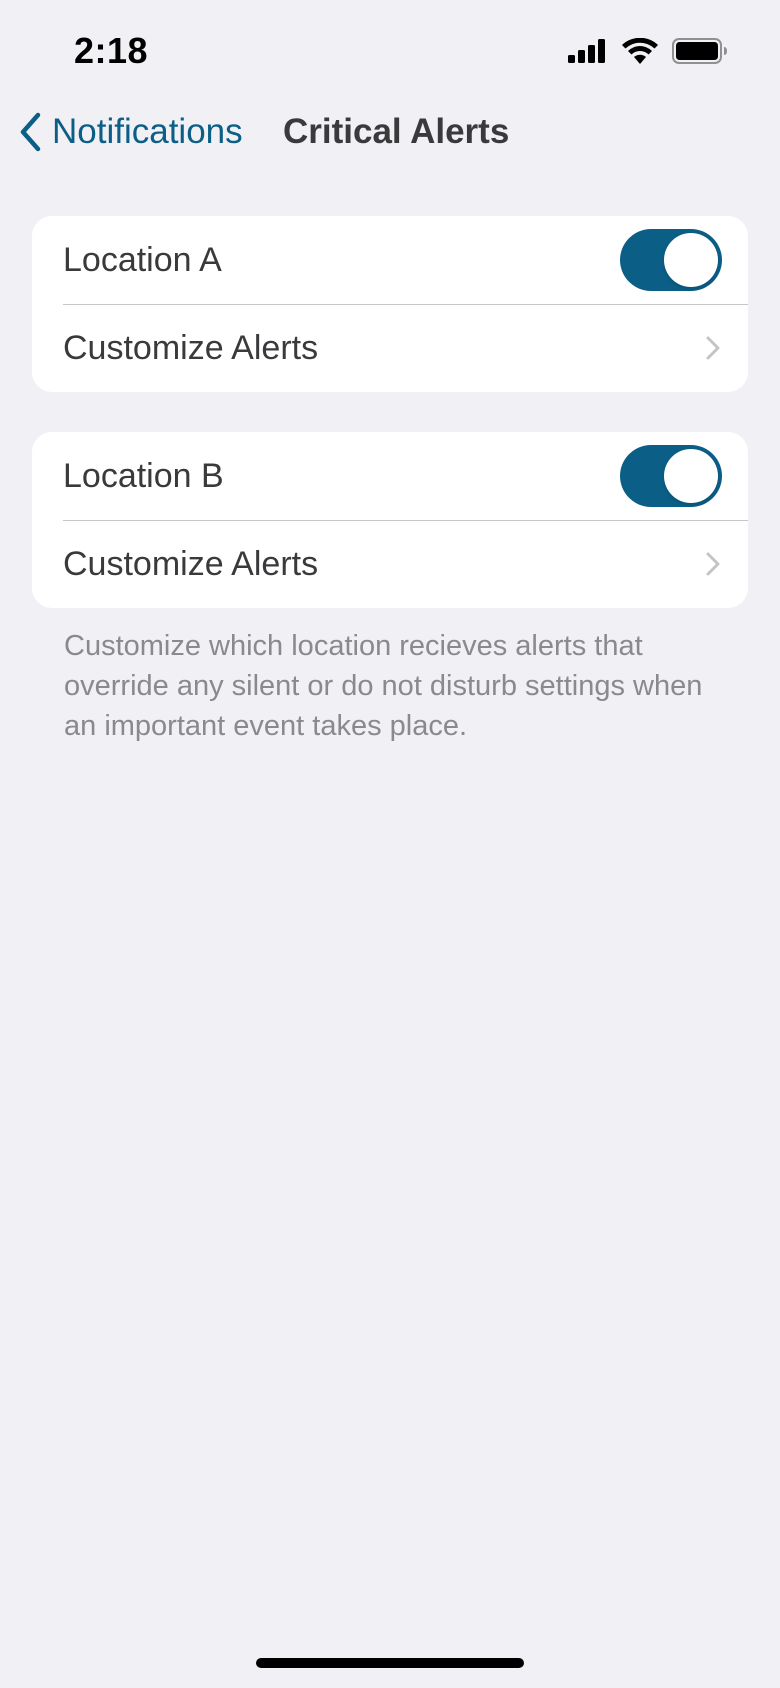 This screenshot has width=780, height=1688. What do you see at coordinates (396, 131) in the screenshot?
I see `page-title: Critical Alerts` at bounding box center [396, 131].